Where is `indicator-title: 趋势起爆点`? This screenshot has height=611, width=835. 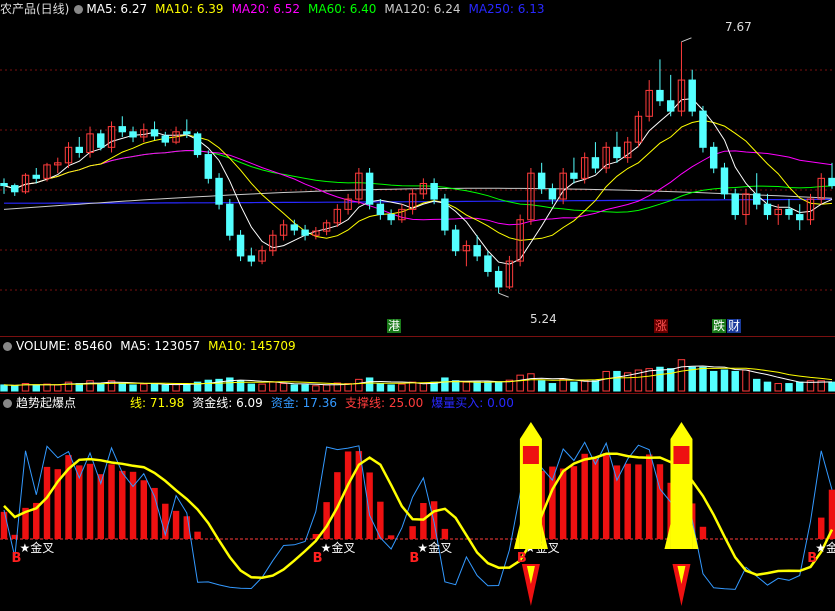
indicator-title: 趋势起爆点 is located at coordinates (46, 403).